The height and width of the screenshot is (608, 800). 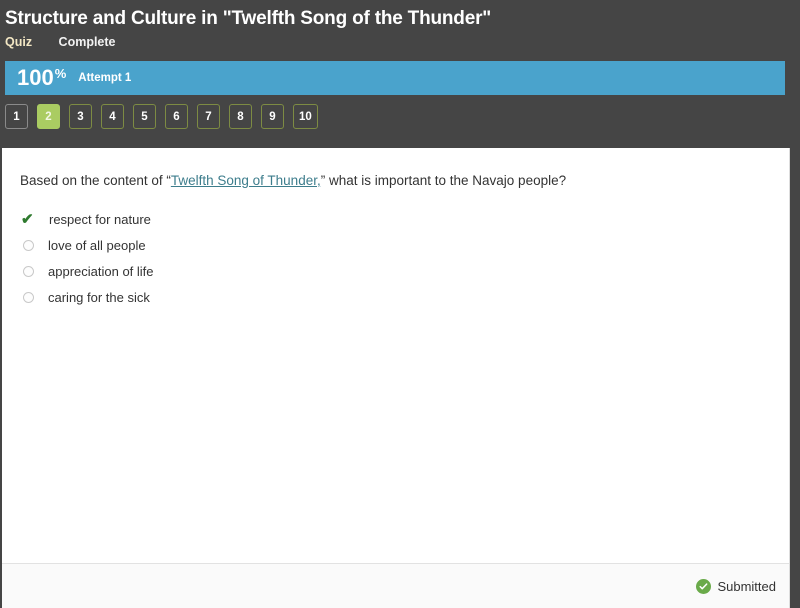 I want to click on question-nav-button-6: 6, so click(x=176, y=116).